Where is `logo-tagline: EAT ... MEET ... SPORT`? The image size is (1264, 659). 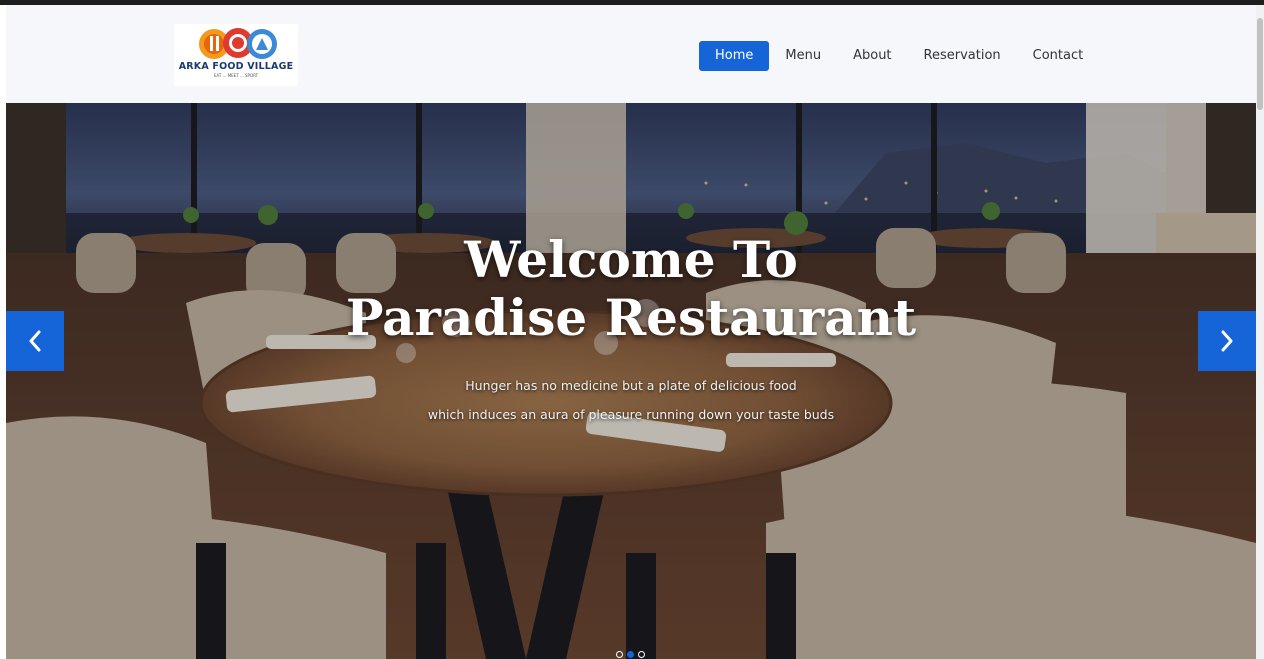
logo-tagline: EAT ... MEET ... SPORT is located at coordinates (236, 75).